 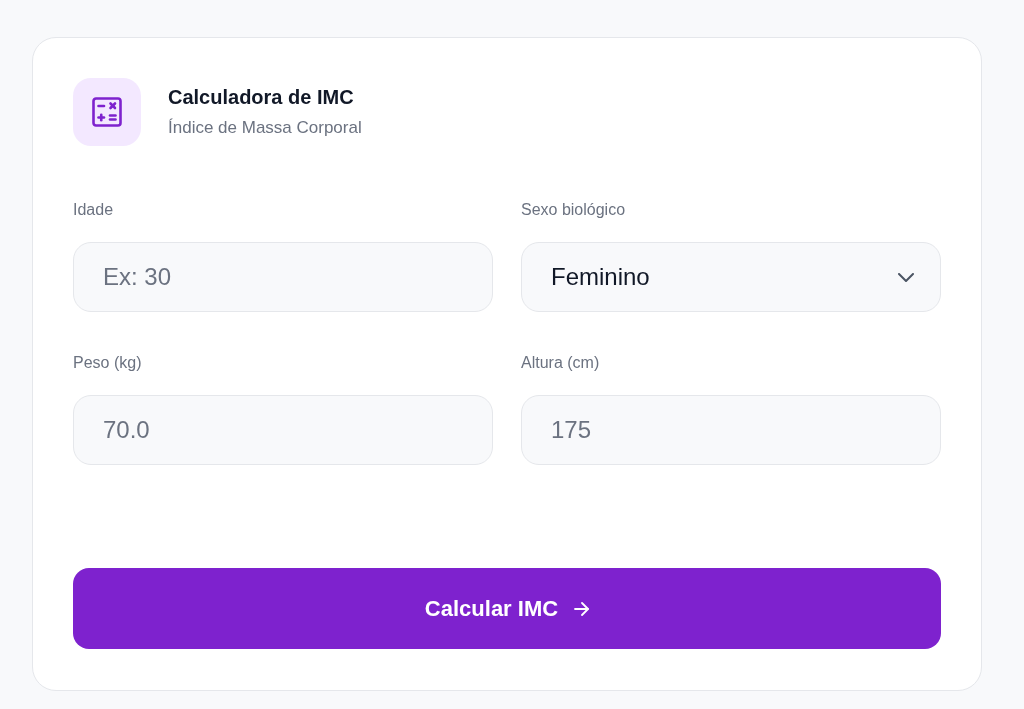 What do you see at coordinates (561, 363) in the screenshot?
I see `field-label: Altura (cm)` at bounding box center [561, 363].